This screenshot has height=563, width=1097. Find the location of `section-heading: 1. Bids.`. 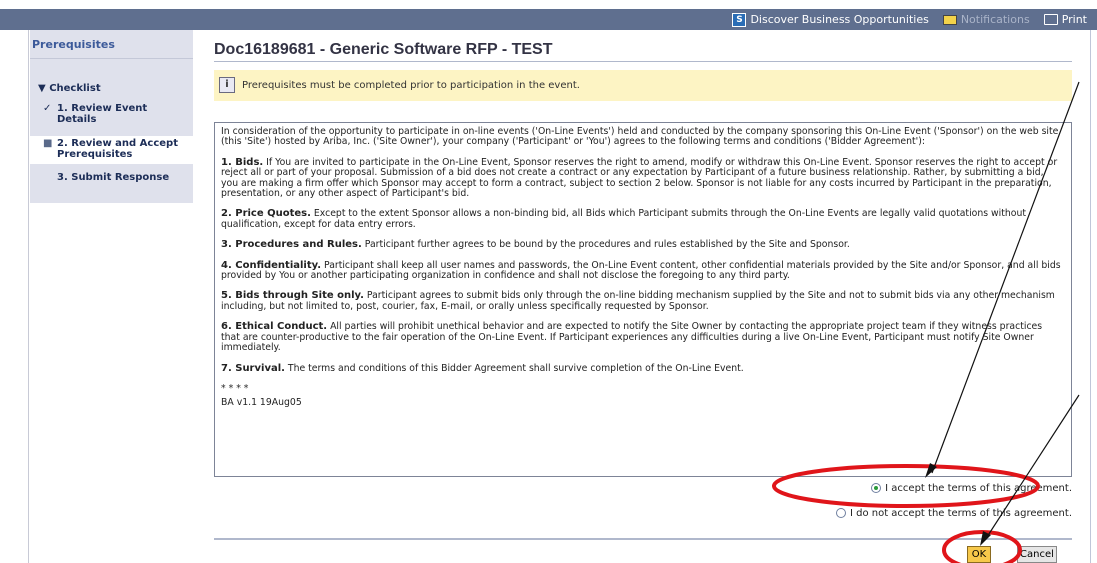

section-heading: 1. Bids. is located at coordinates (242, 162).